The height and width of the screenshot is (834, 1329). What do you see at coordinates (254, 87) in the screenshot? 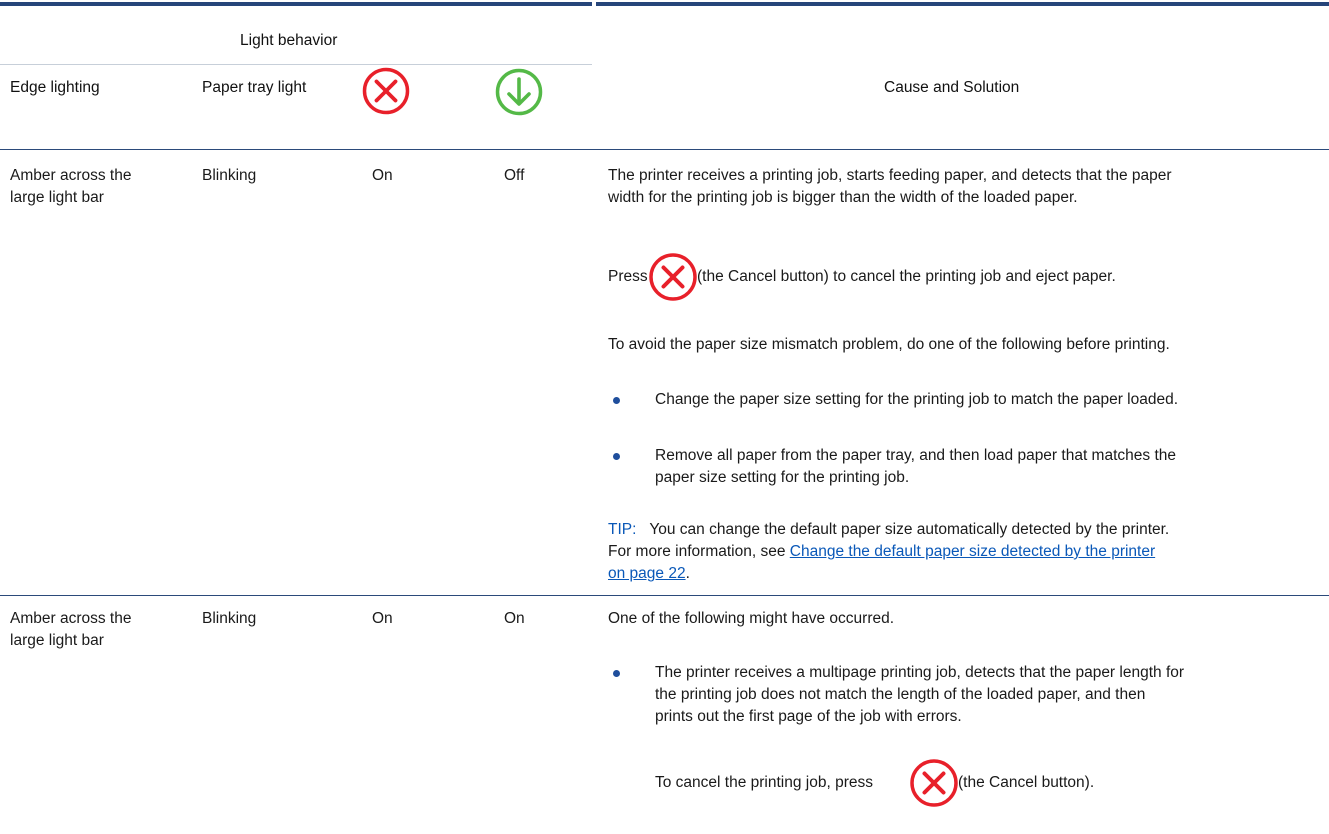
I see `paper-tray-light-header: Paper tray light` at bounding box center [254, 87].